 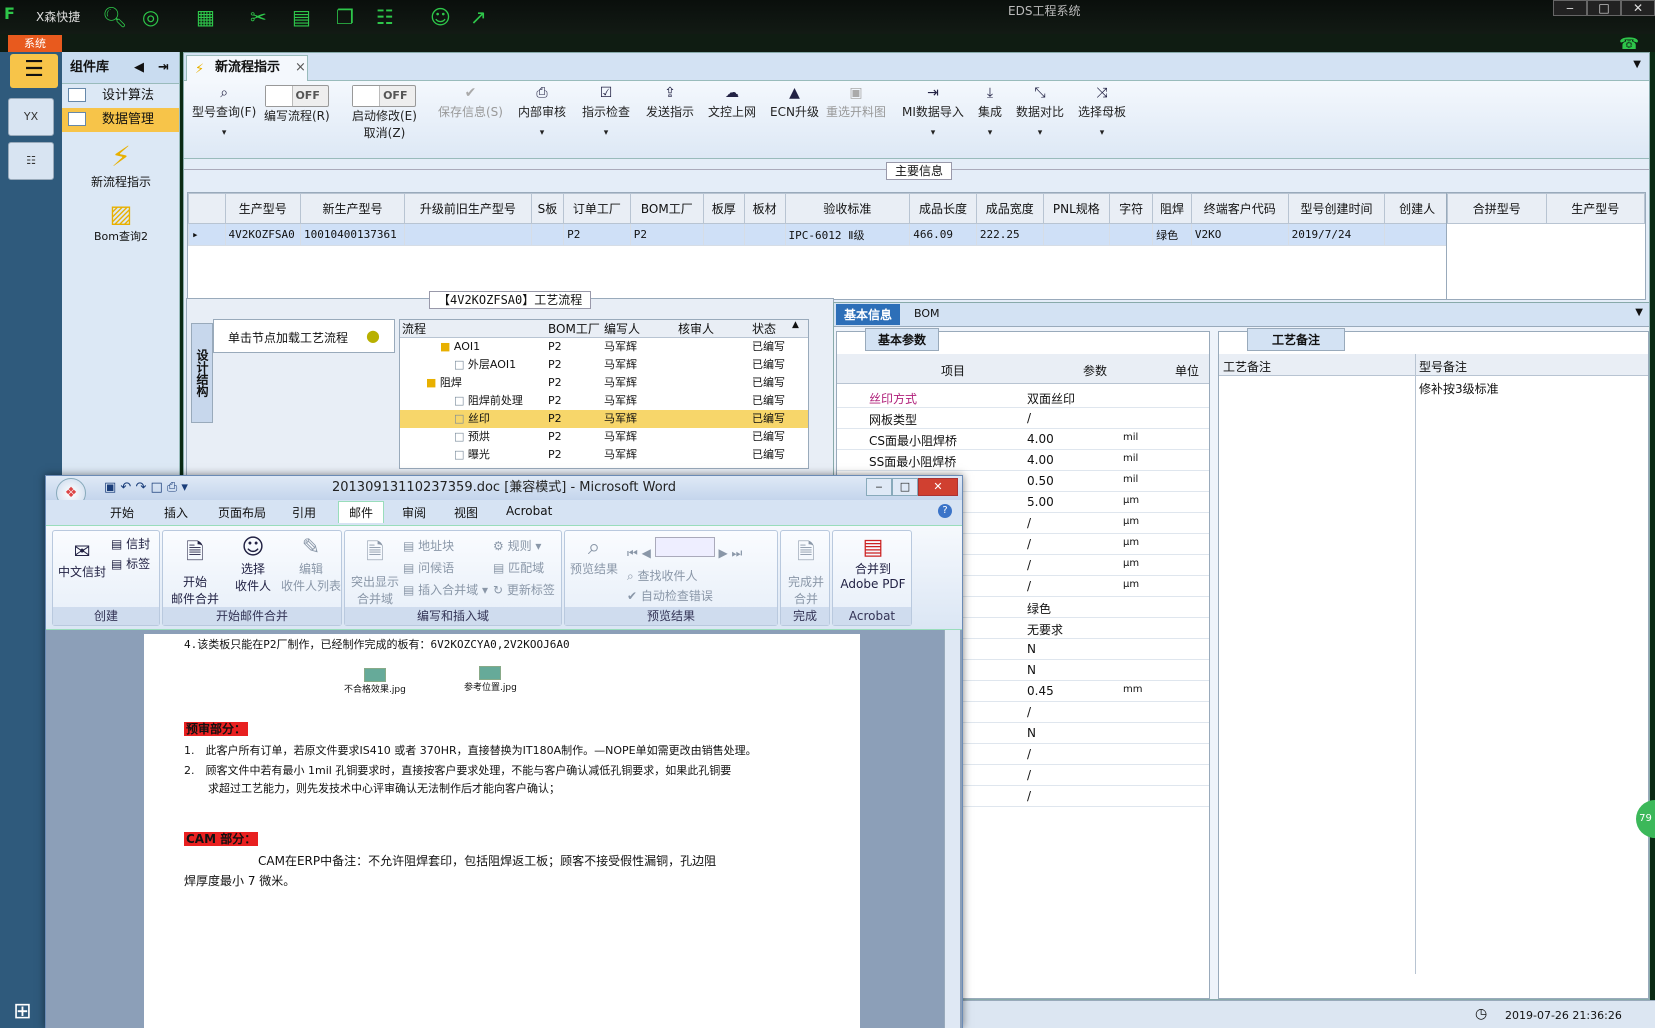 I want to click on internal-audit-button: ⎙ 内部审核 ▾, so click(x=542, y=111).